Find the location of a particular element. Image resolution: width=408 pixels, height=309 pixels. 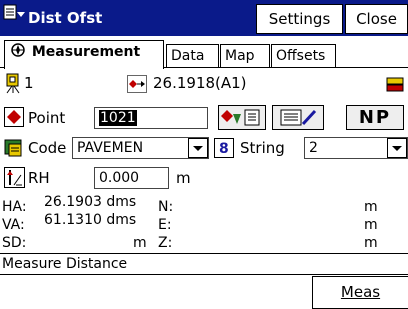

next-point-button: NP is located at coordinates (375, 117).